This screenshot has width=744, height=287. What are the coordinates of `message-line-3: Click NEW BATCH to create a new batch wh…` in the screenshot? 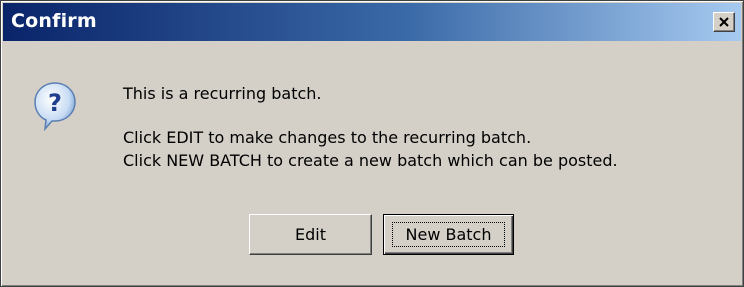 It's located at (370, 160).